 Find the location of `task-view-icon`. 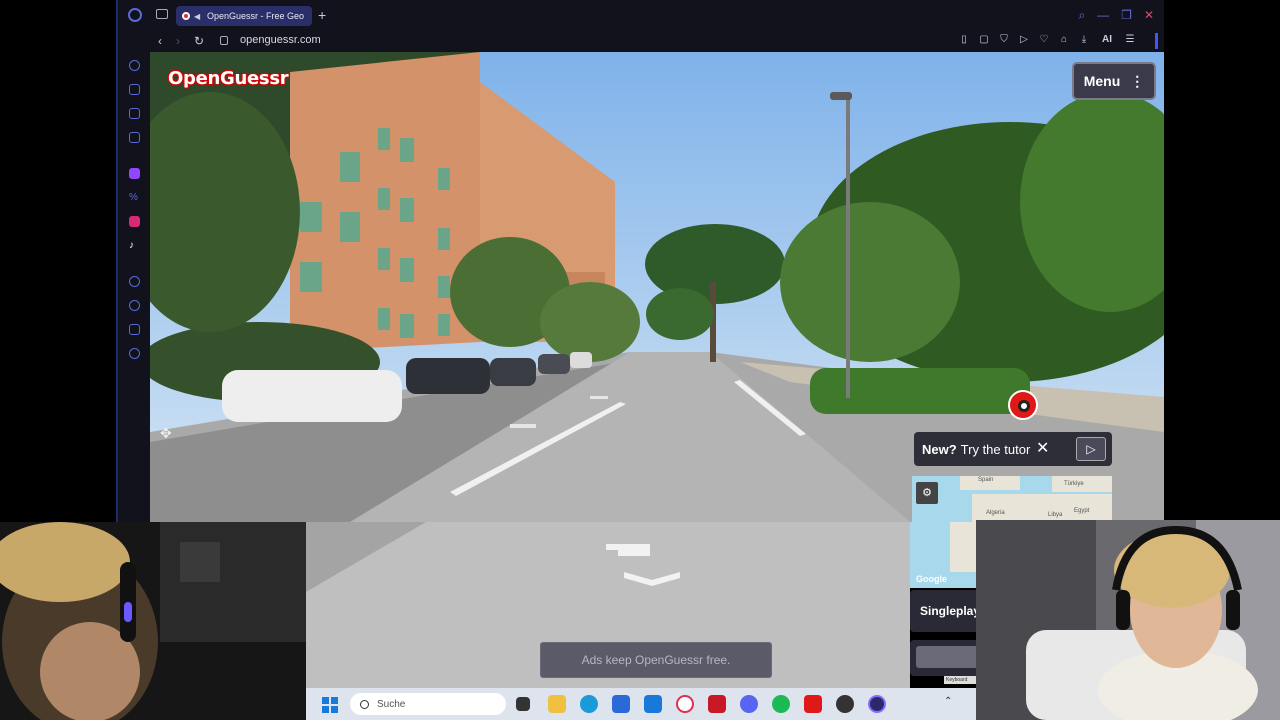

task-view-icon is located at coordinates (523, 704).